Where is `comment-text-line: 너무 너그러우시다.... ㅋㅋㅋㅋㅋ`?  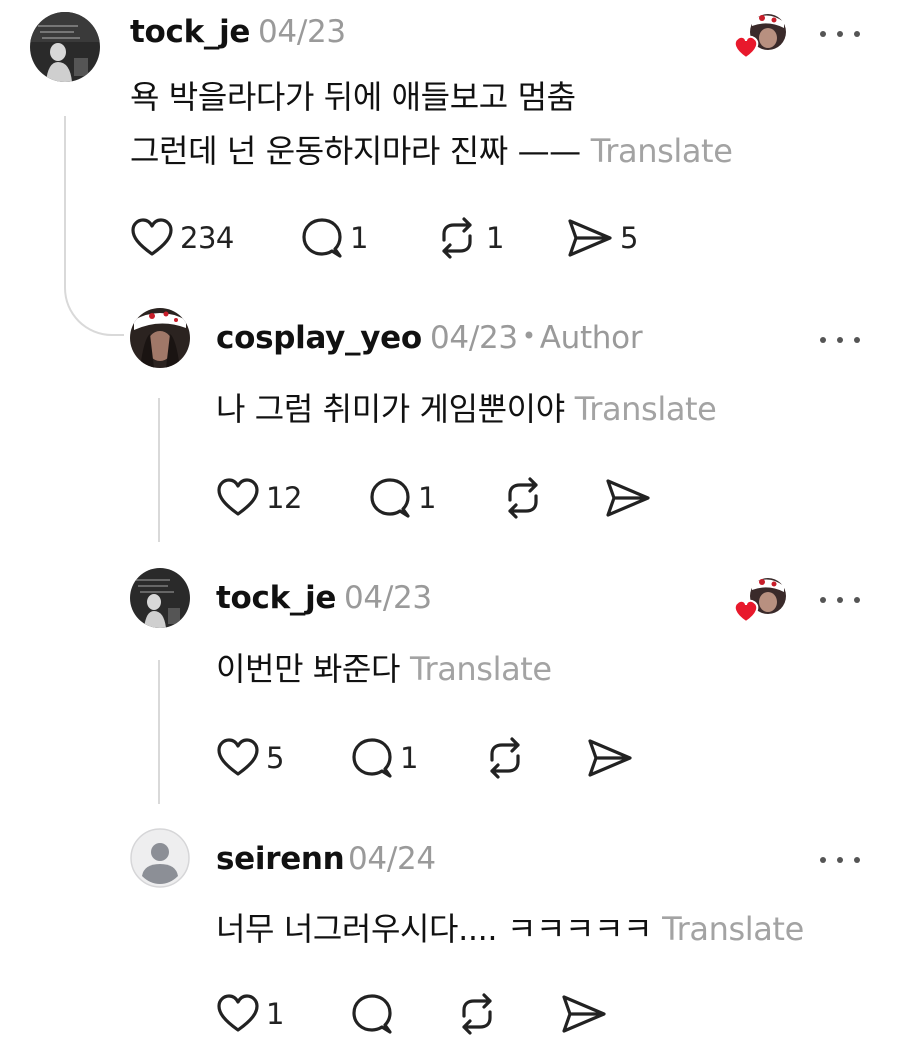
comment-text-line: 너무 너그러우시다.... ㅋㅋㅋㅋㅋ is located at coordinates (434, 929).